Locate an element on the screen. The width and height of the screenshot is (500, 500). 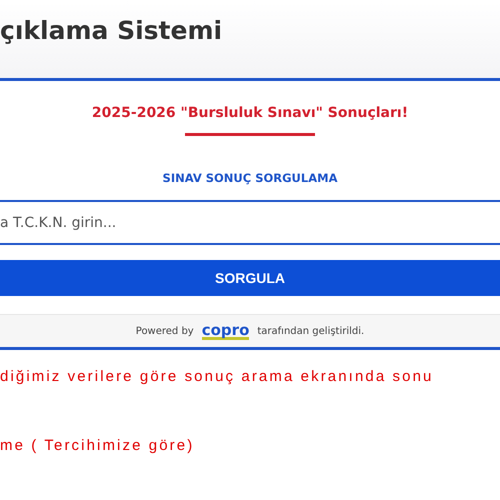
powered-by-text: Powered by is located at coordinates (165, 331).